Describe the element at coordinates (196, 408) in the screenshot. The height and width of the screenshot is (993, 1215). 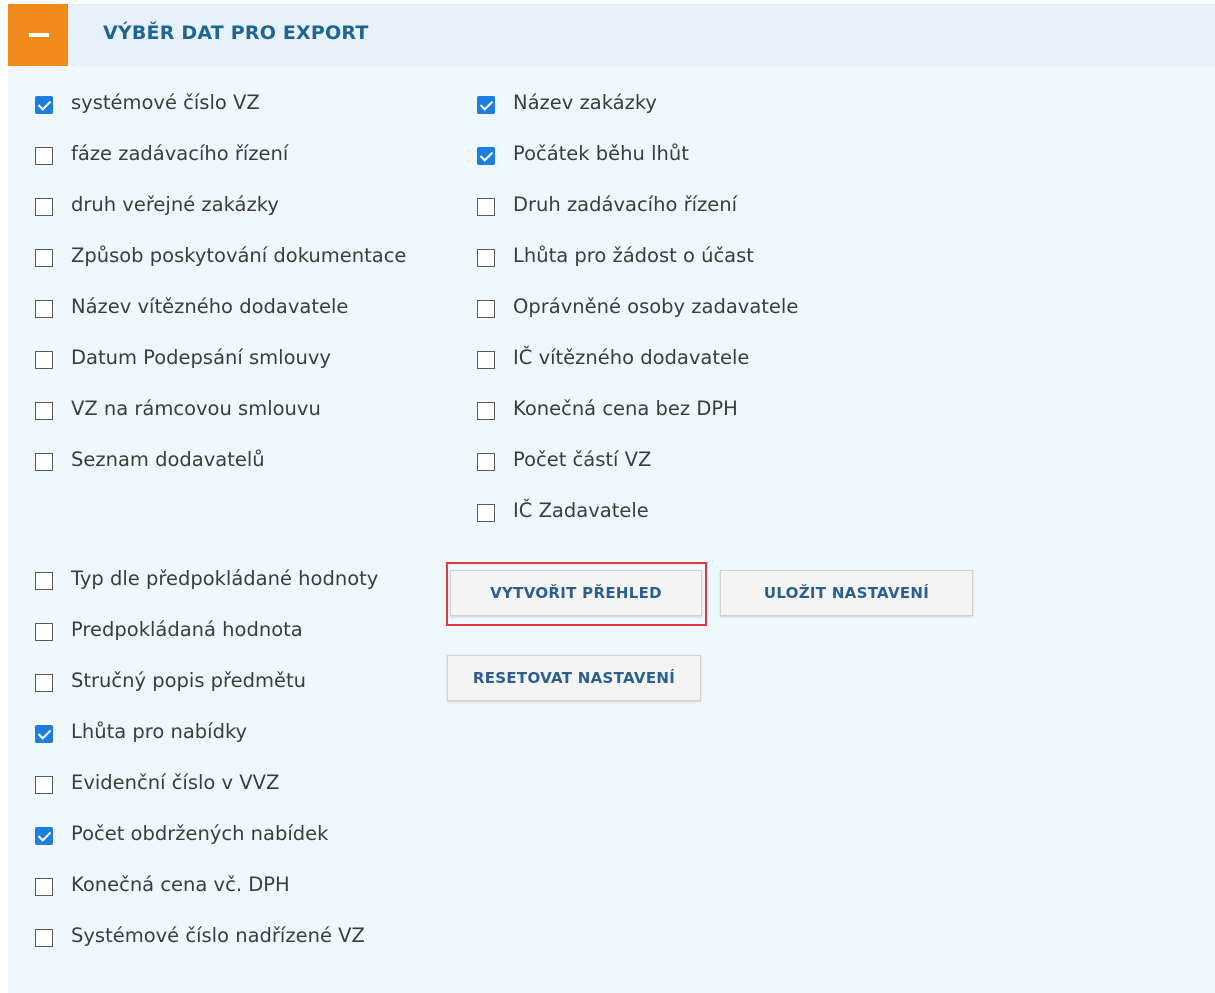
I see `checkbox-label: VZ na rámcovou smlouvu` at that location.